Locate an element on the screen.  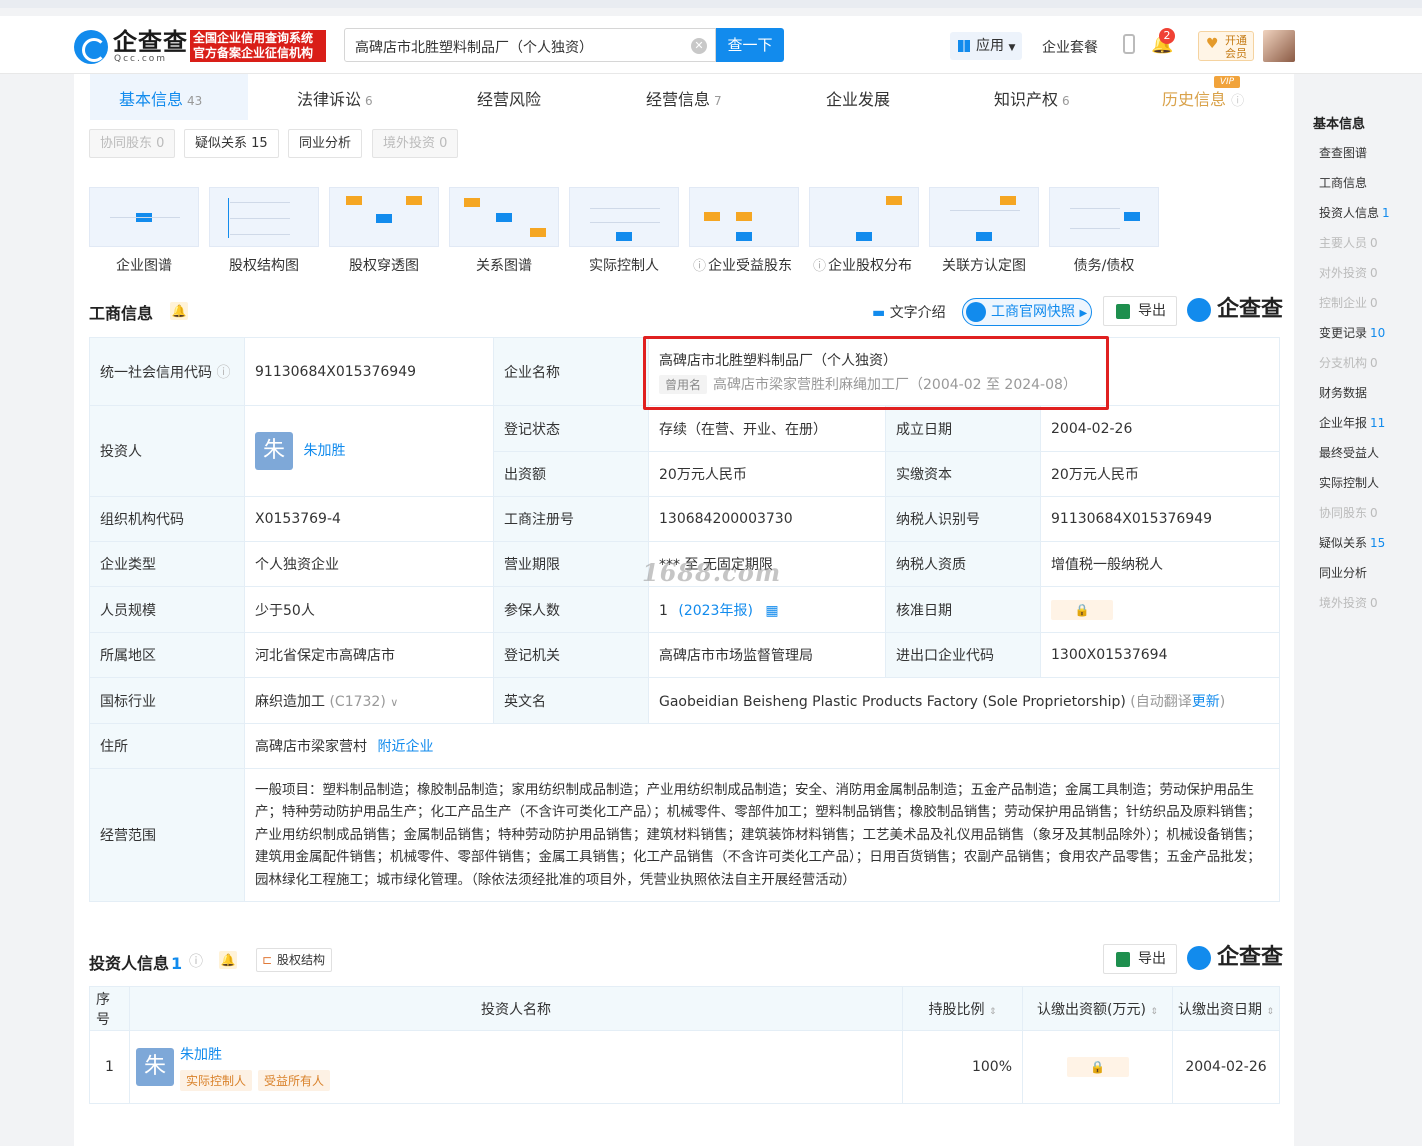
graph-card-enterprise is located at coordinates (144, 217).